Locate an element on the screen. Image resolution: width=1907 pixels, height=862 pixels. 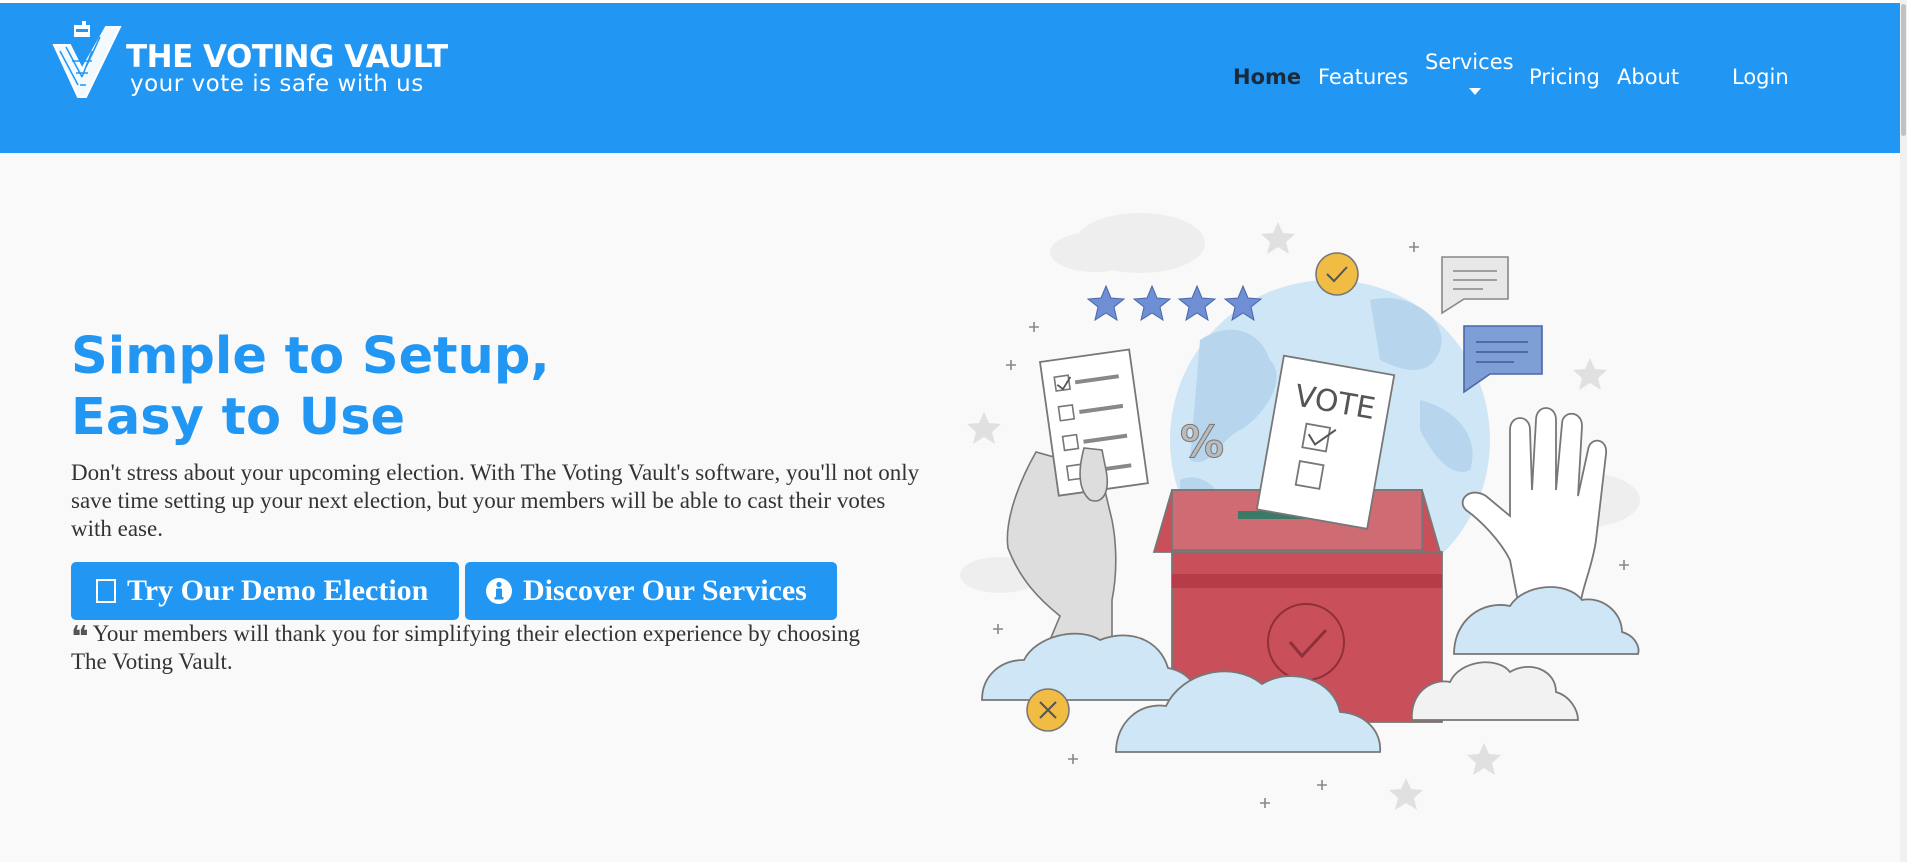
check-ballot-icon is located at coordinates (87, 59).